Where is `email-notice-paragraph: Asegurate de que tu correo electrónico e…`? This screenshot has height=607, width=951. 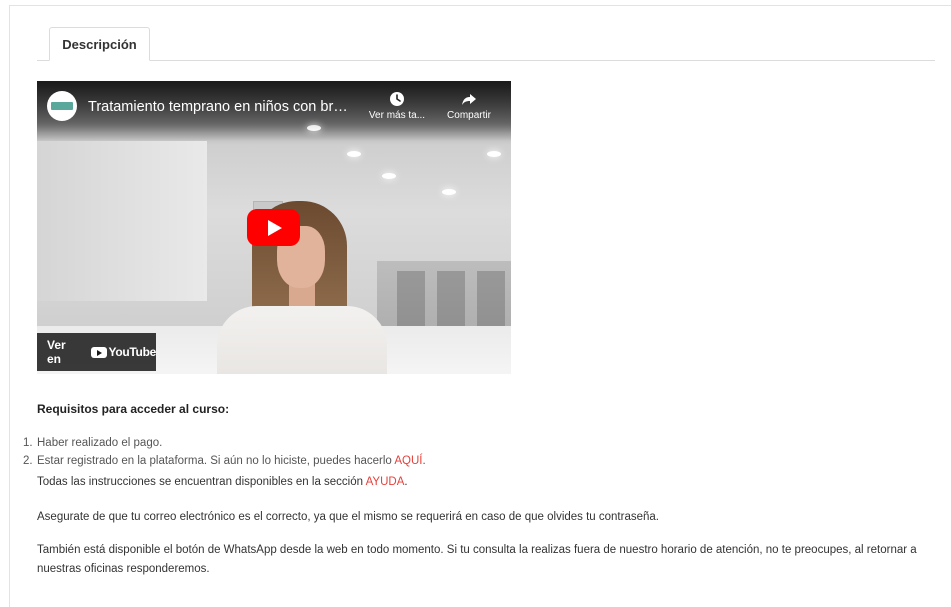
email-notice-paragraph: Asegurate de que tu correo electrónico e… is located at coordinates (348, 517).